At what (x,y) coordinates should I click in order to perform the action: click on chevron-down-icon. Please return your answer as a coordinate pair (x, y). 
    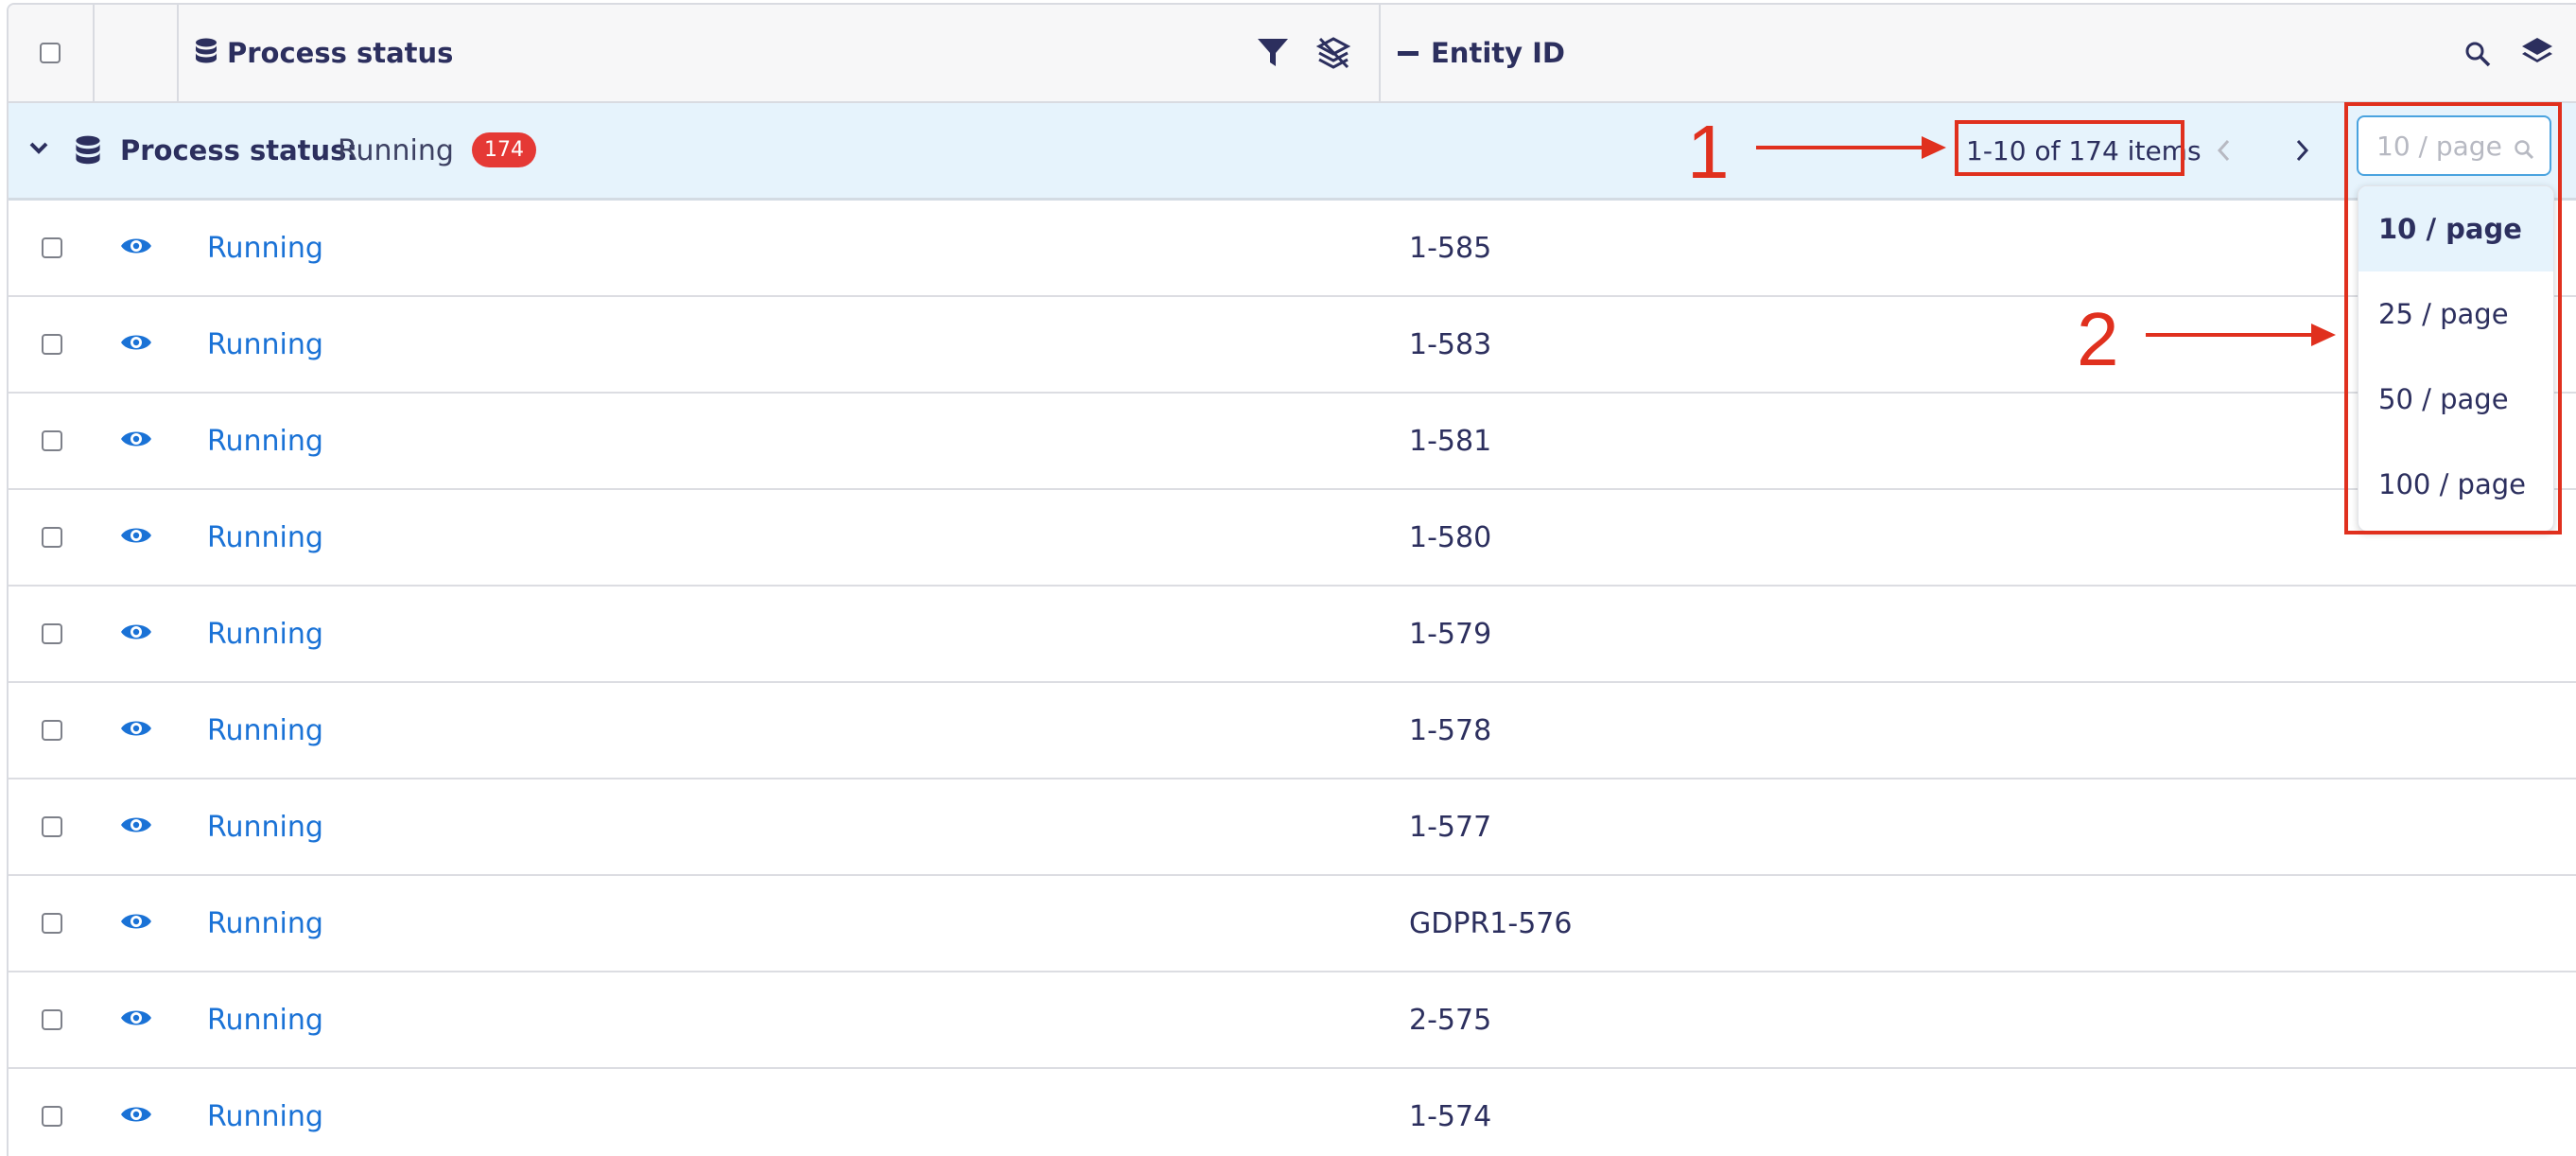
    Looking at the image, I should click on (38, 151).